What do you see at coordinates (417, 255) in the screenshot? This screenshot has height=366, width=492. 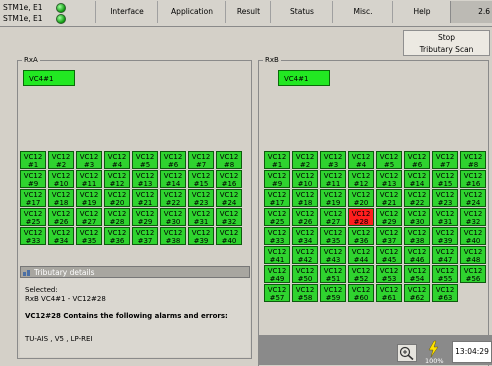 I see `tributary-cell: VC12 #46` at bounding box center [417, 255].